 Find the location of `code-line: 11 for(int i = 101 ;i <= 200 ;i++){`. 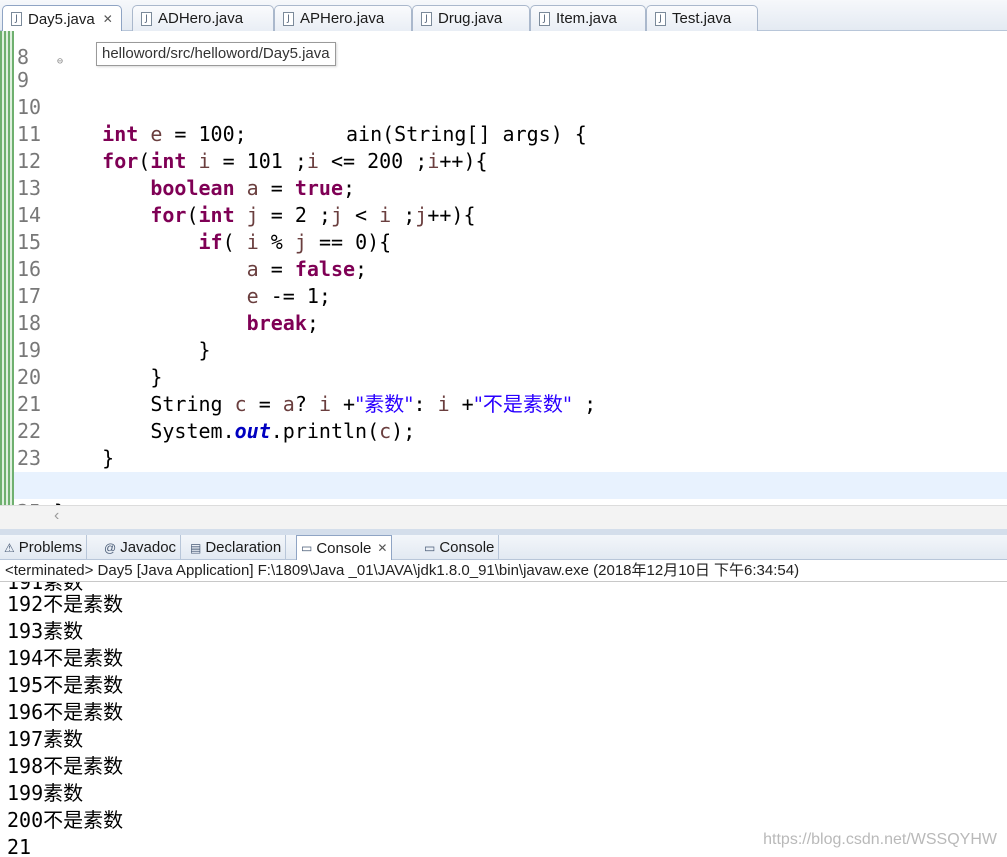

code-line: 11 for(int i = 101 ;i <= 200 ;i++){ is located at coordinates (510, 133).